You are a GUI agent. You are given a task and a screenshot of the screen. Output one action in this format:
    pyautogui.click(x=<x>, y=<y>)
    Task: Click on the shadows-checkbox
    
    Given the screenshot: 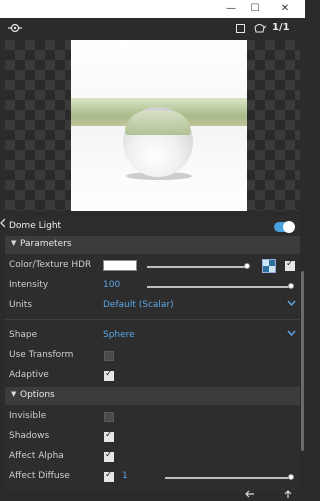 What is the action you would take?
    pyautogui.click(x=109, y=436)
    